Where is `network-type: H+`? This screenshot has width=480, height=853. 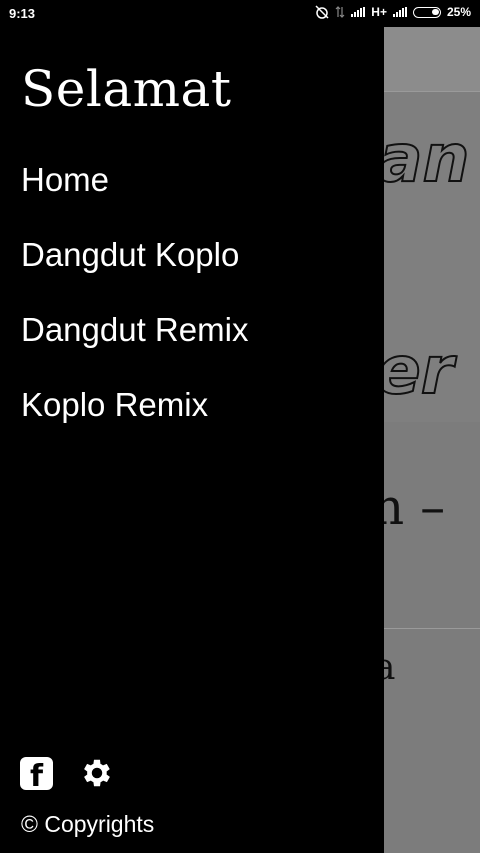 network-type: H+ is located at coordinates (379, 12).